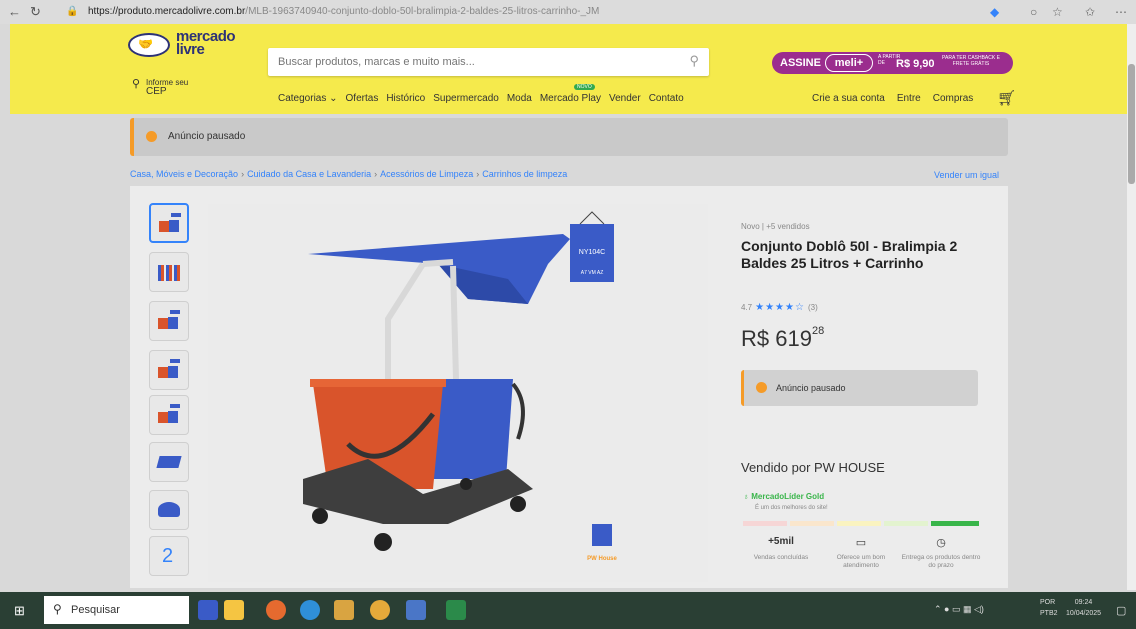 The width and height of the screenshot is (1136, 629). Describe the element at coordinates (208, 610) in the screenshot. I see `task-view-icon` at that location.